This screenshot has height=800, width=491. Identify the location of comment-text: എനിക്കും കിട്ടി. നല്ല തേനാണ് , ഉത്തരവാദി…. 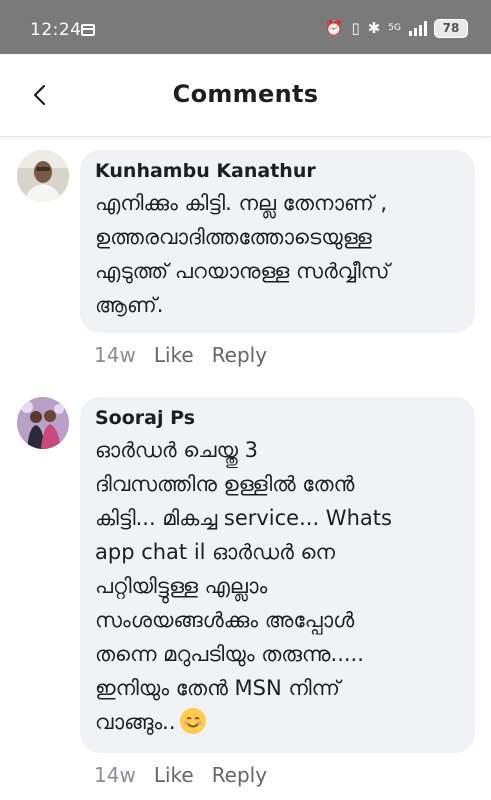
(242, 254).